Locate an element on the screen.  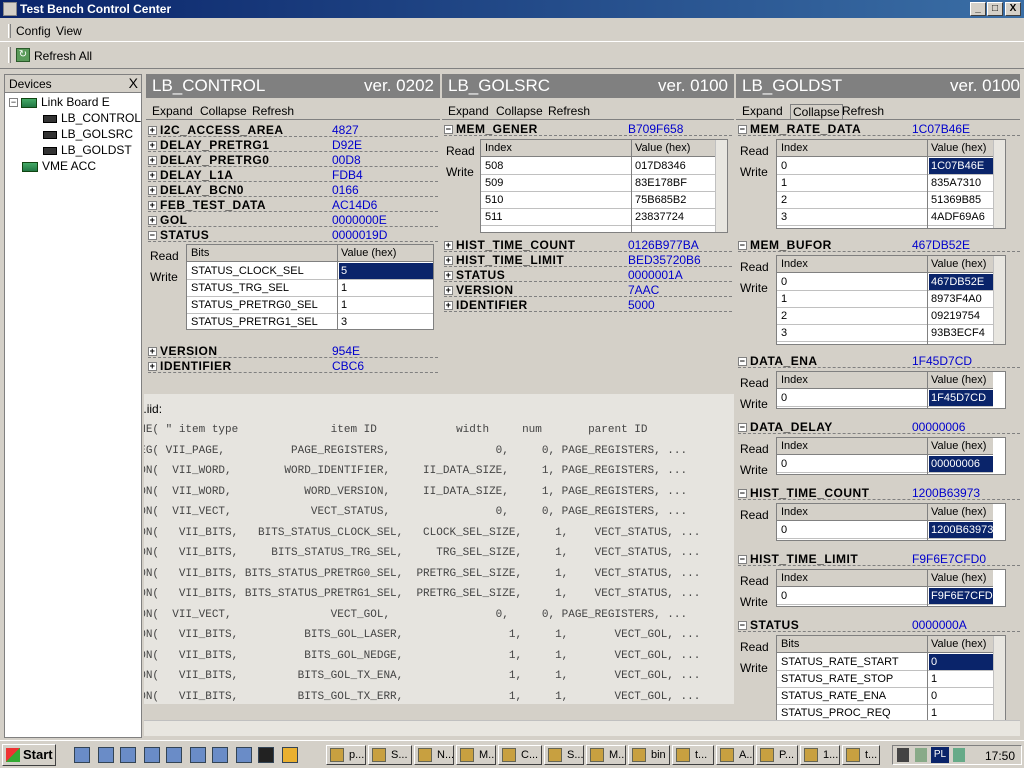
tree-item-lb-golsrc: LB_GOLSRC is located at coordinates (88, 134).